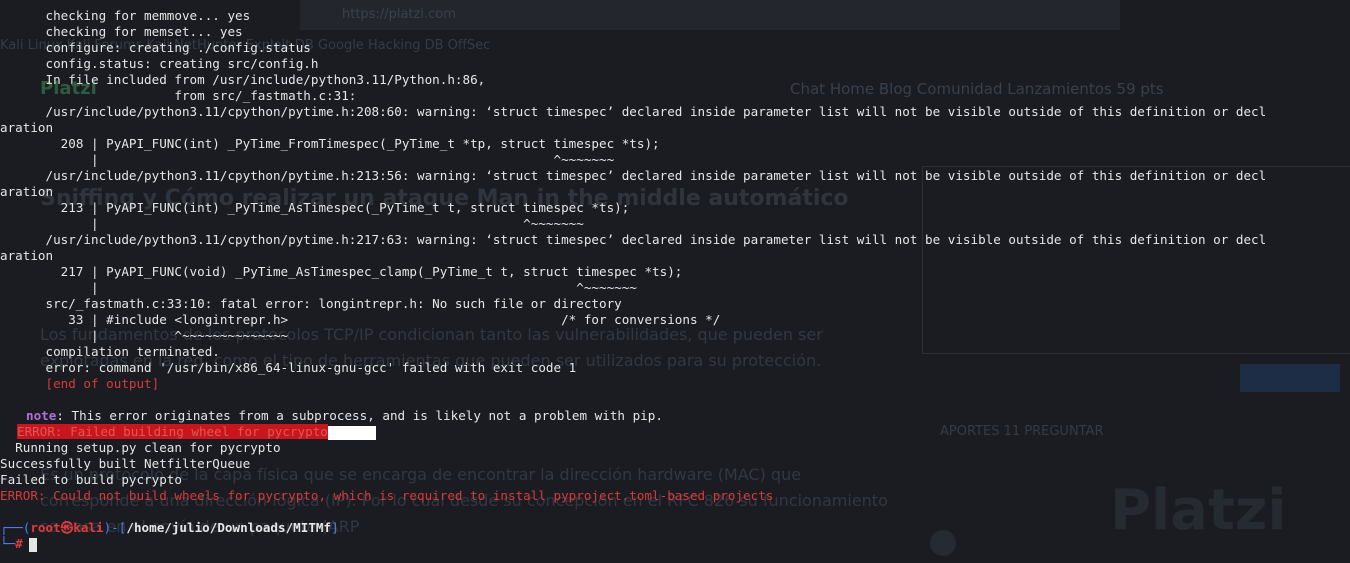 This screenshot has height=563, width=1350. Describe the element at coordinates (178, 95) in the screenshot. I see `terminal-line: from src/_fastmath.c:31:` at that location.